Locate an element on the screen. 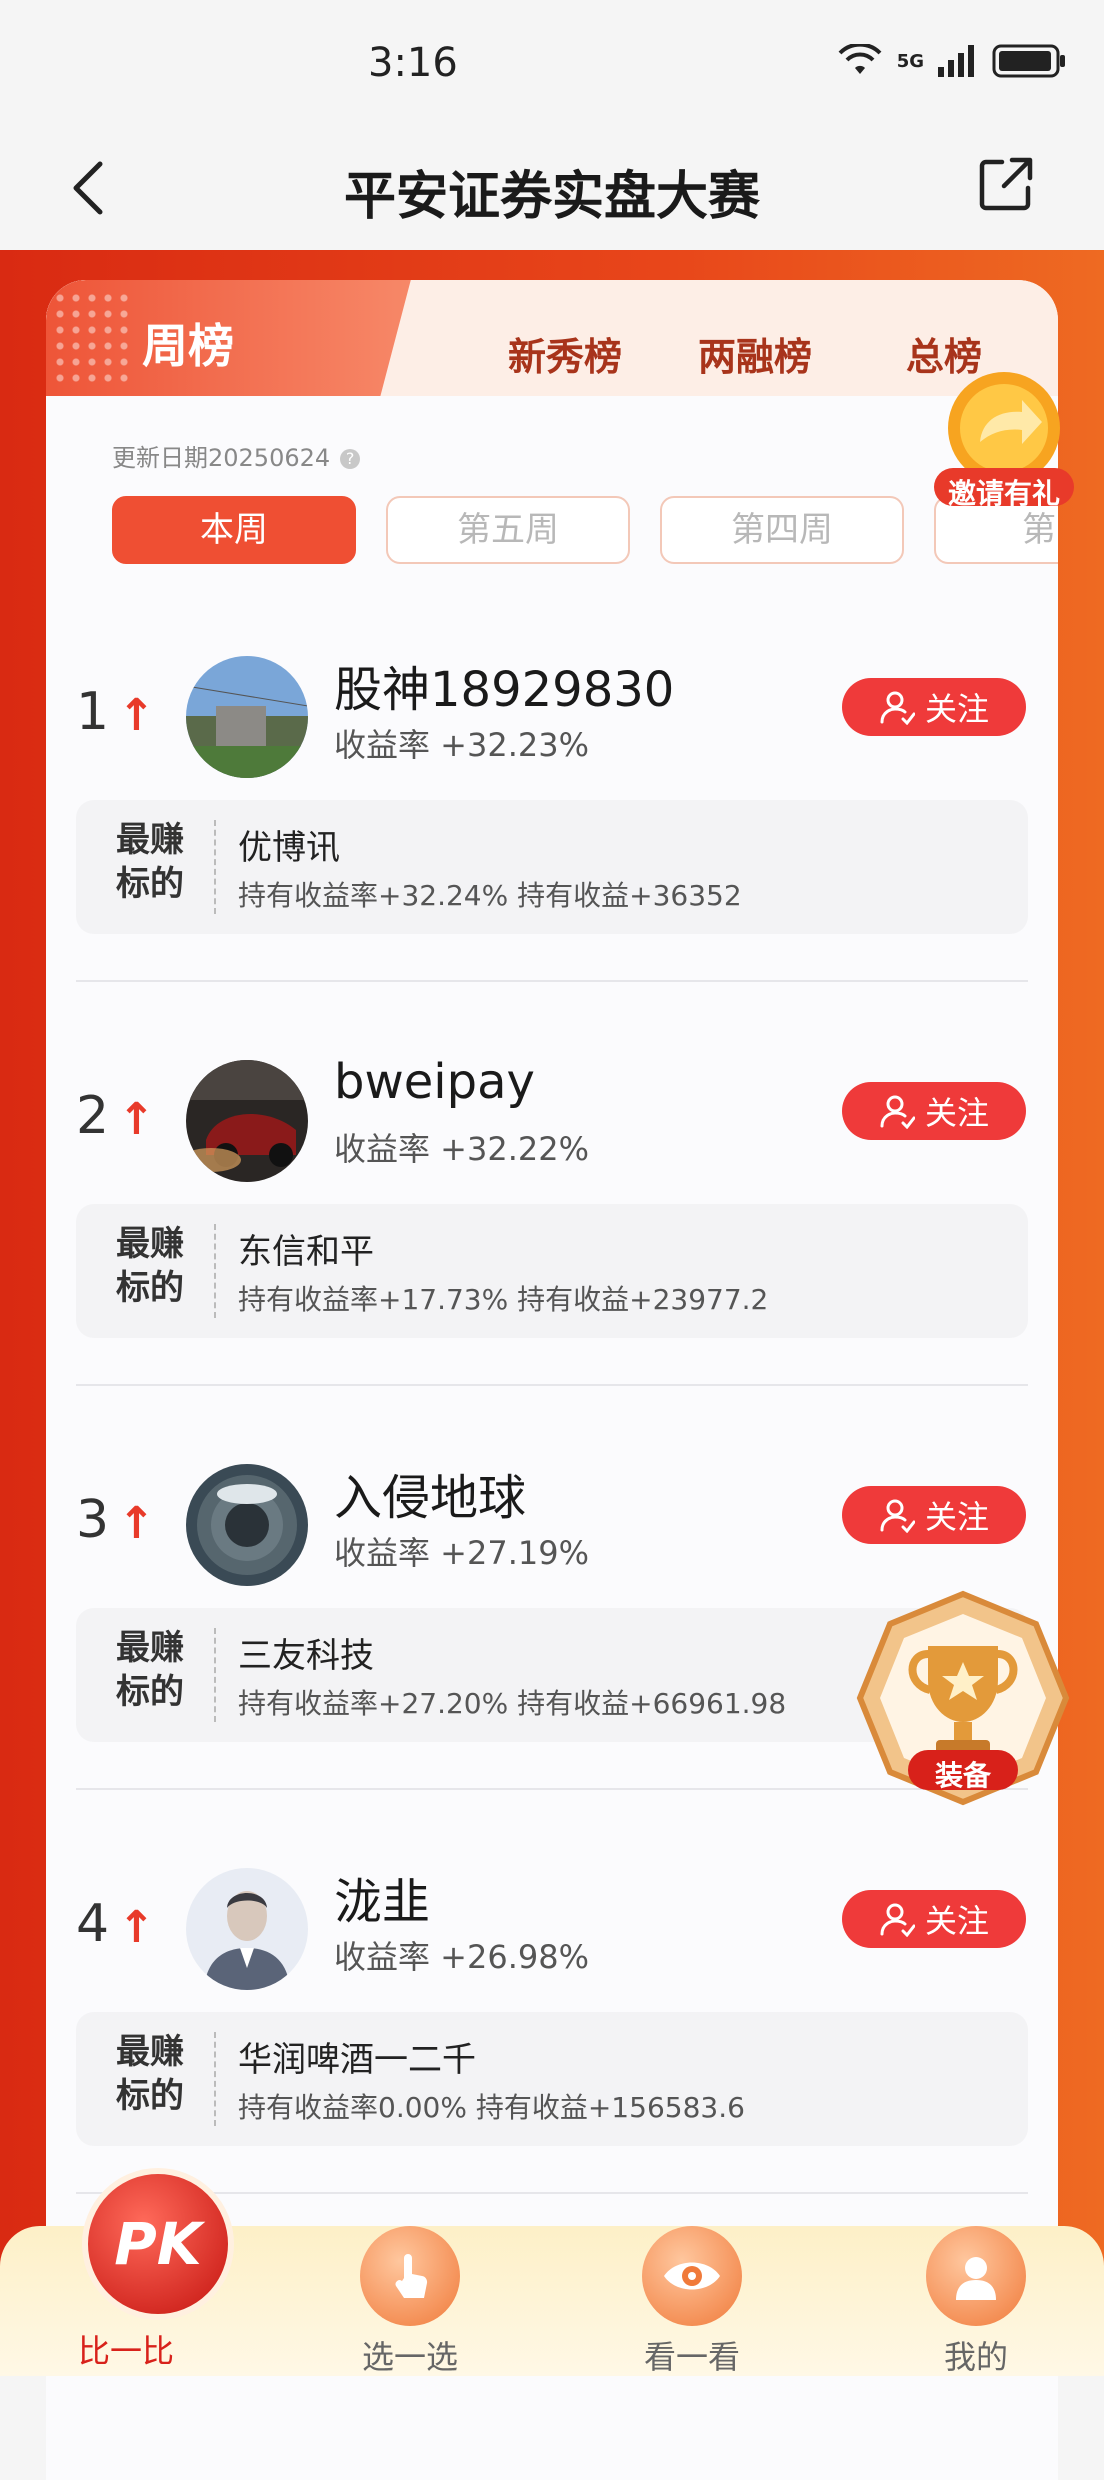  dot-pattern is located at coordinates (92, 340).